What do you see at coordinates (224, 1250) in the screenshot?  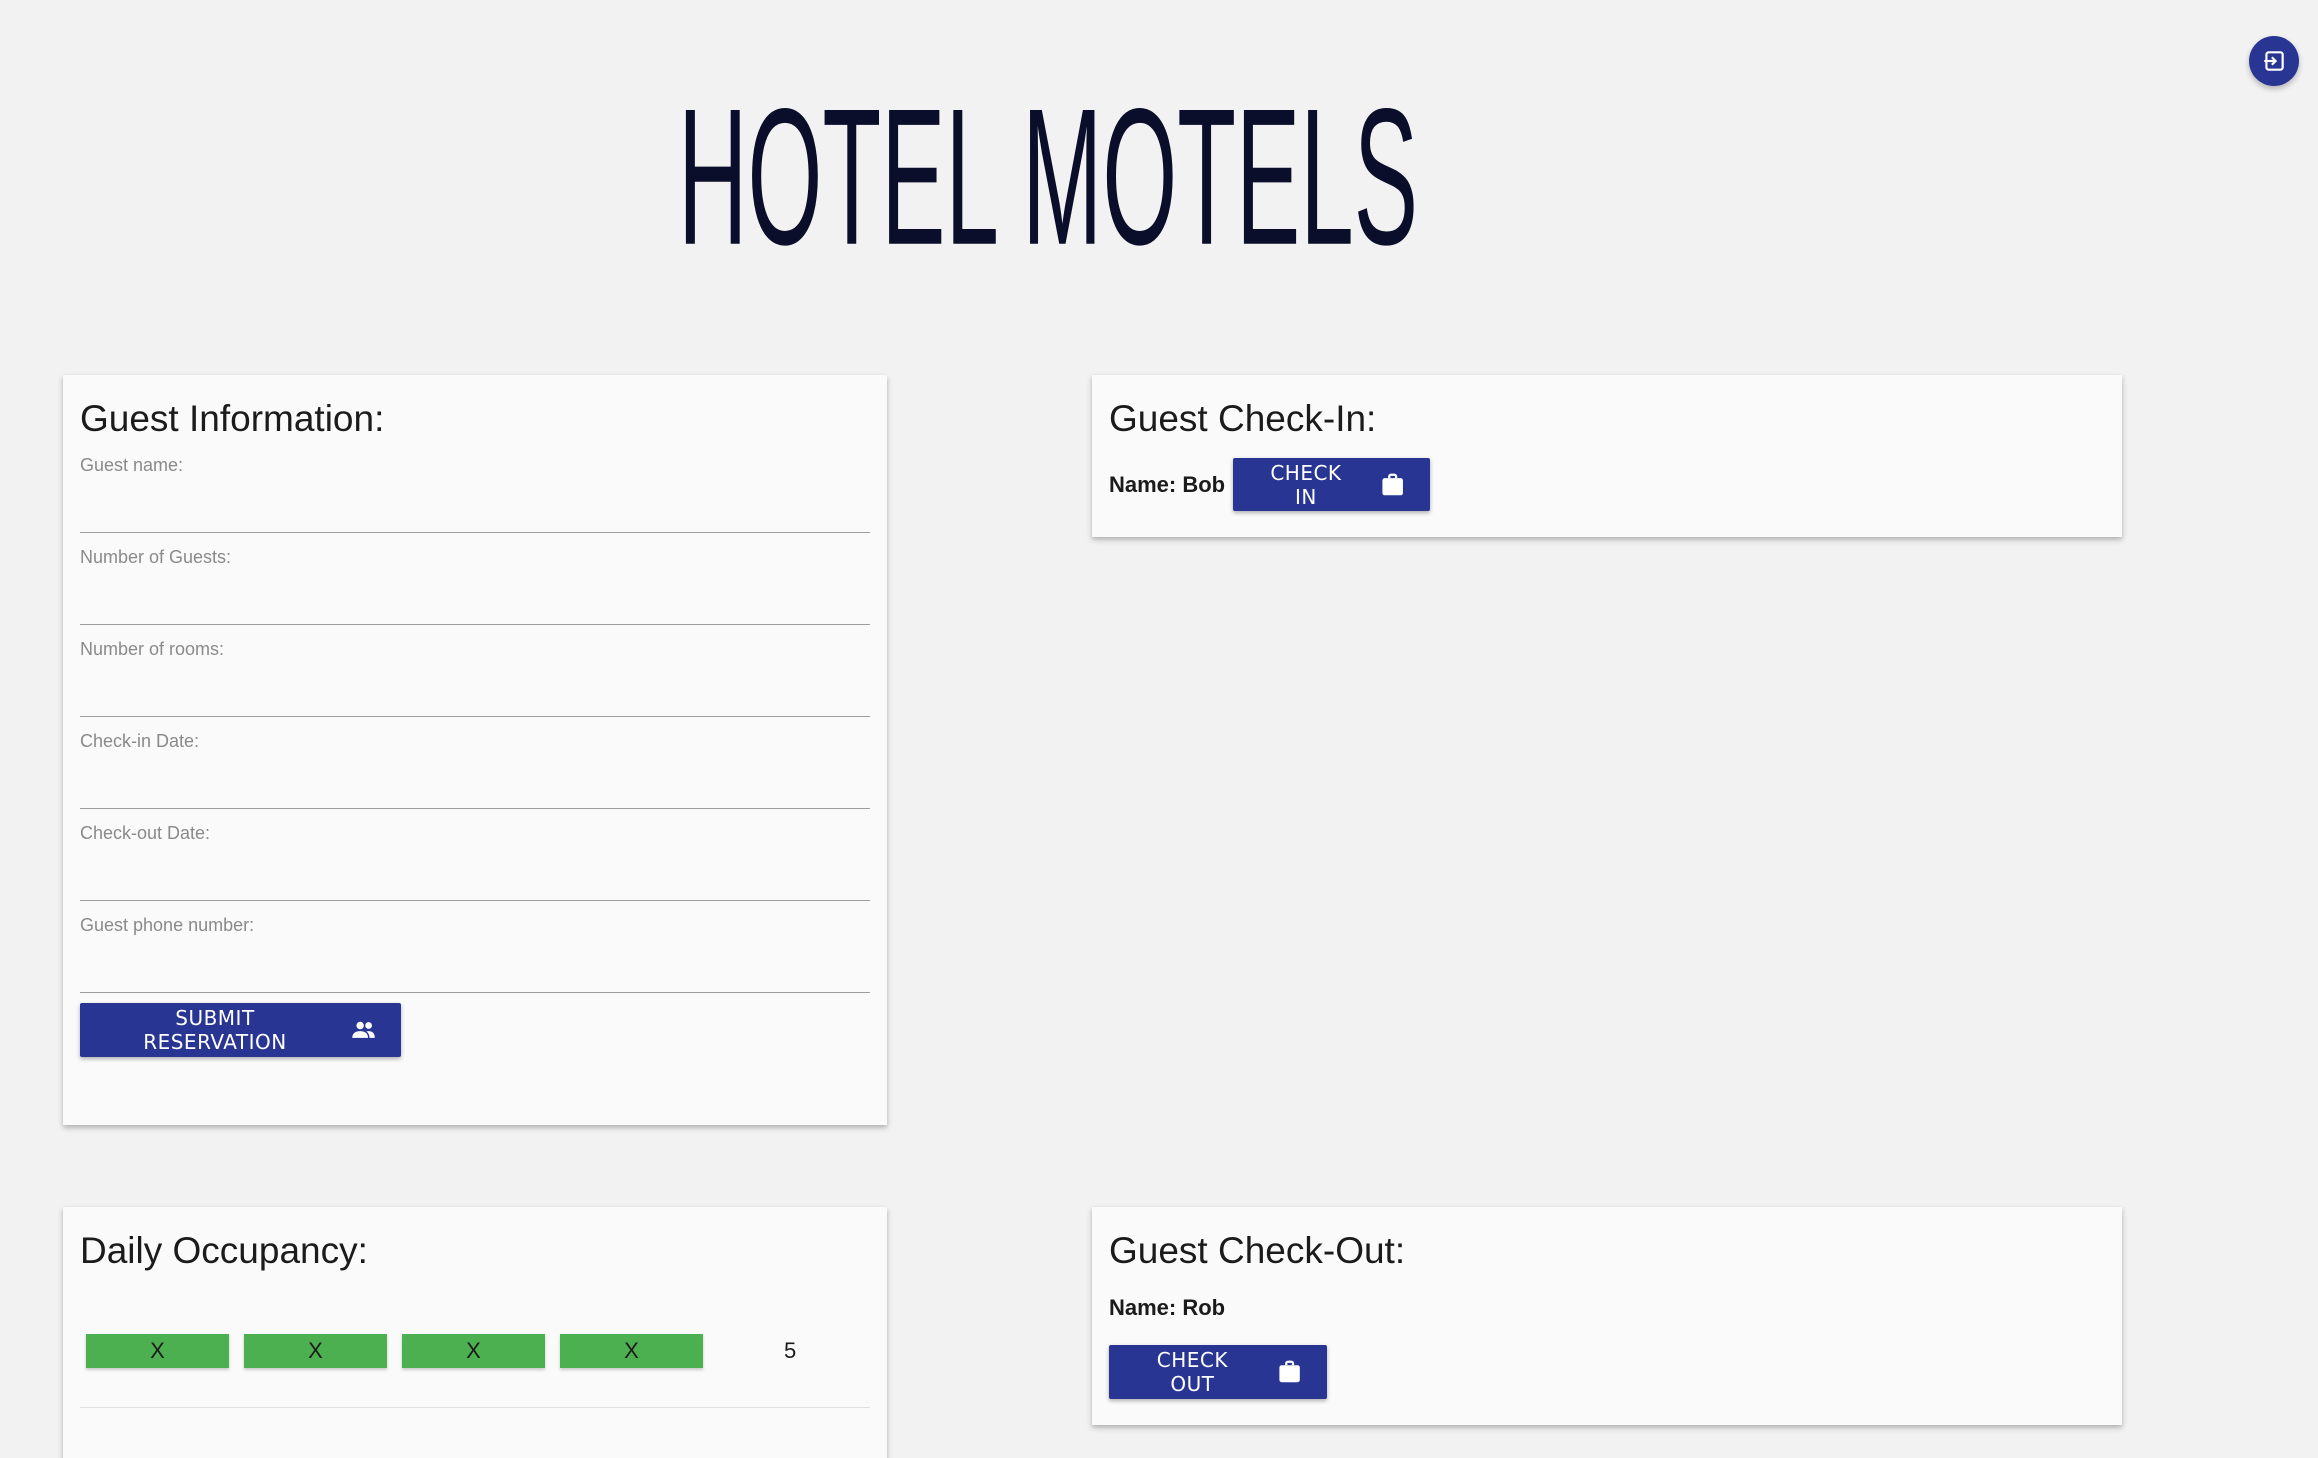 I see `daily-occupancy-title: Daily Occupancy:` at bounding box center [224, 1250].